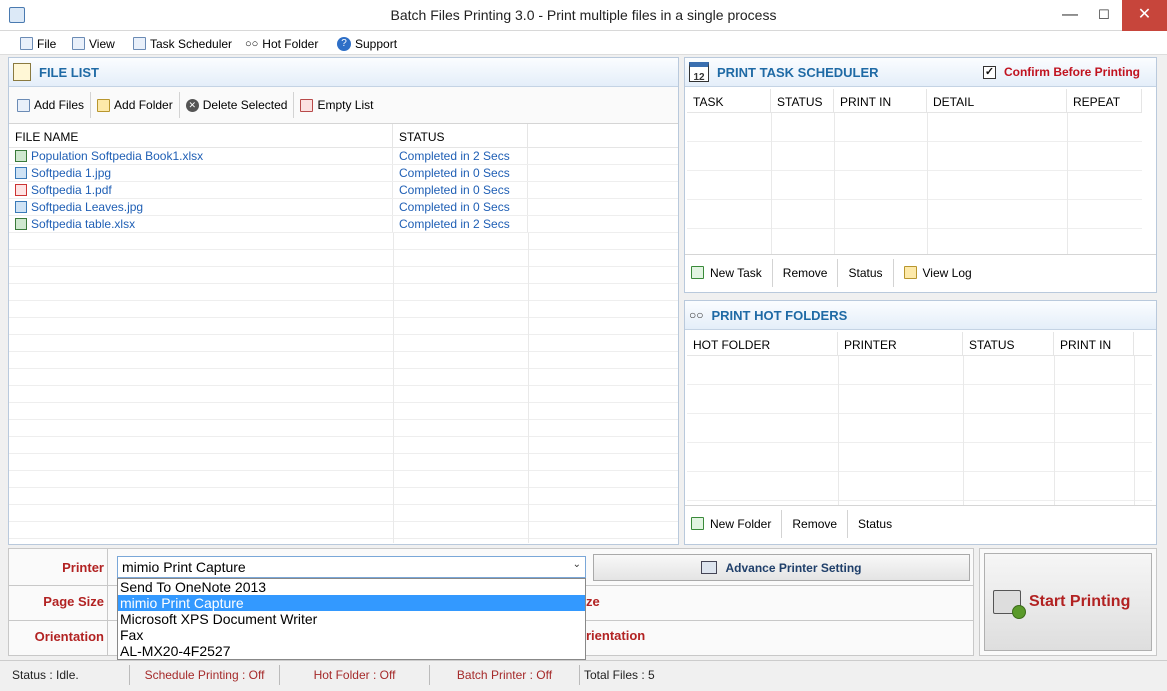 This screenshot has height=691, width=1167. I want to click on menu-label: Task Scheduler, so click(191, 43).